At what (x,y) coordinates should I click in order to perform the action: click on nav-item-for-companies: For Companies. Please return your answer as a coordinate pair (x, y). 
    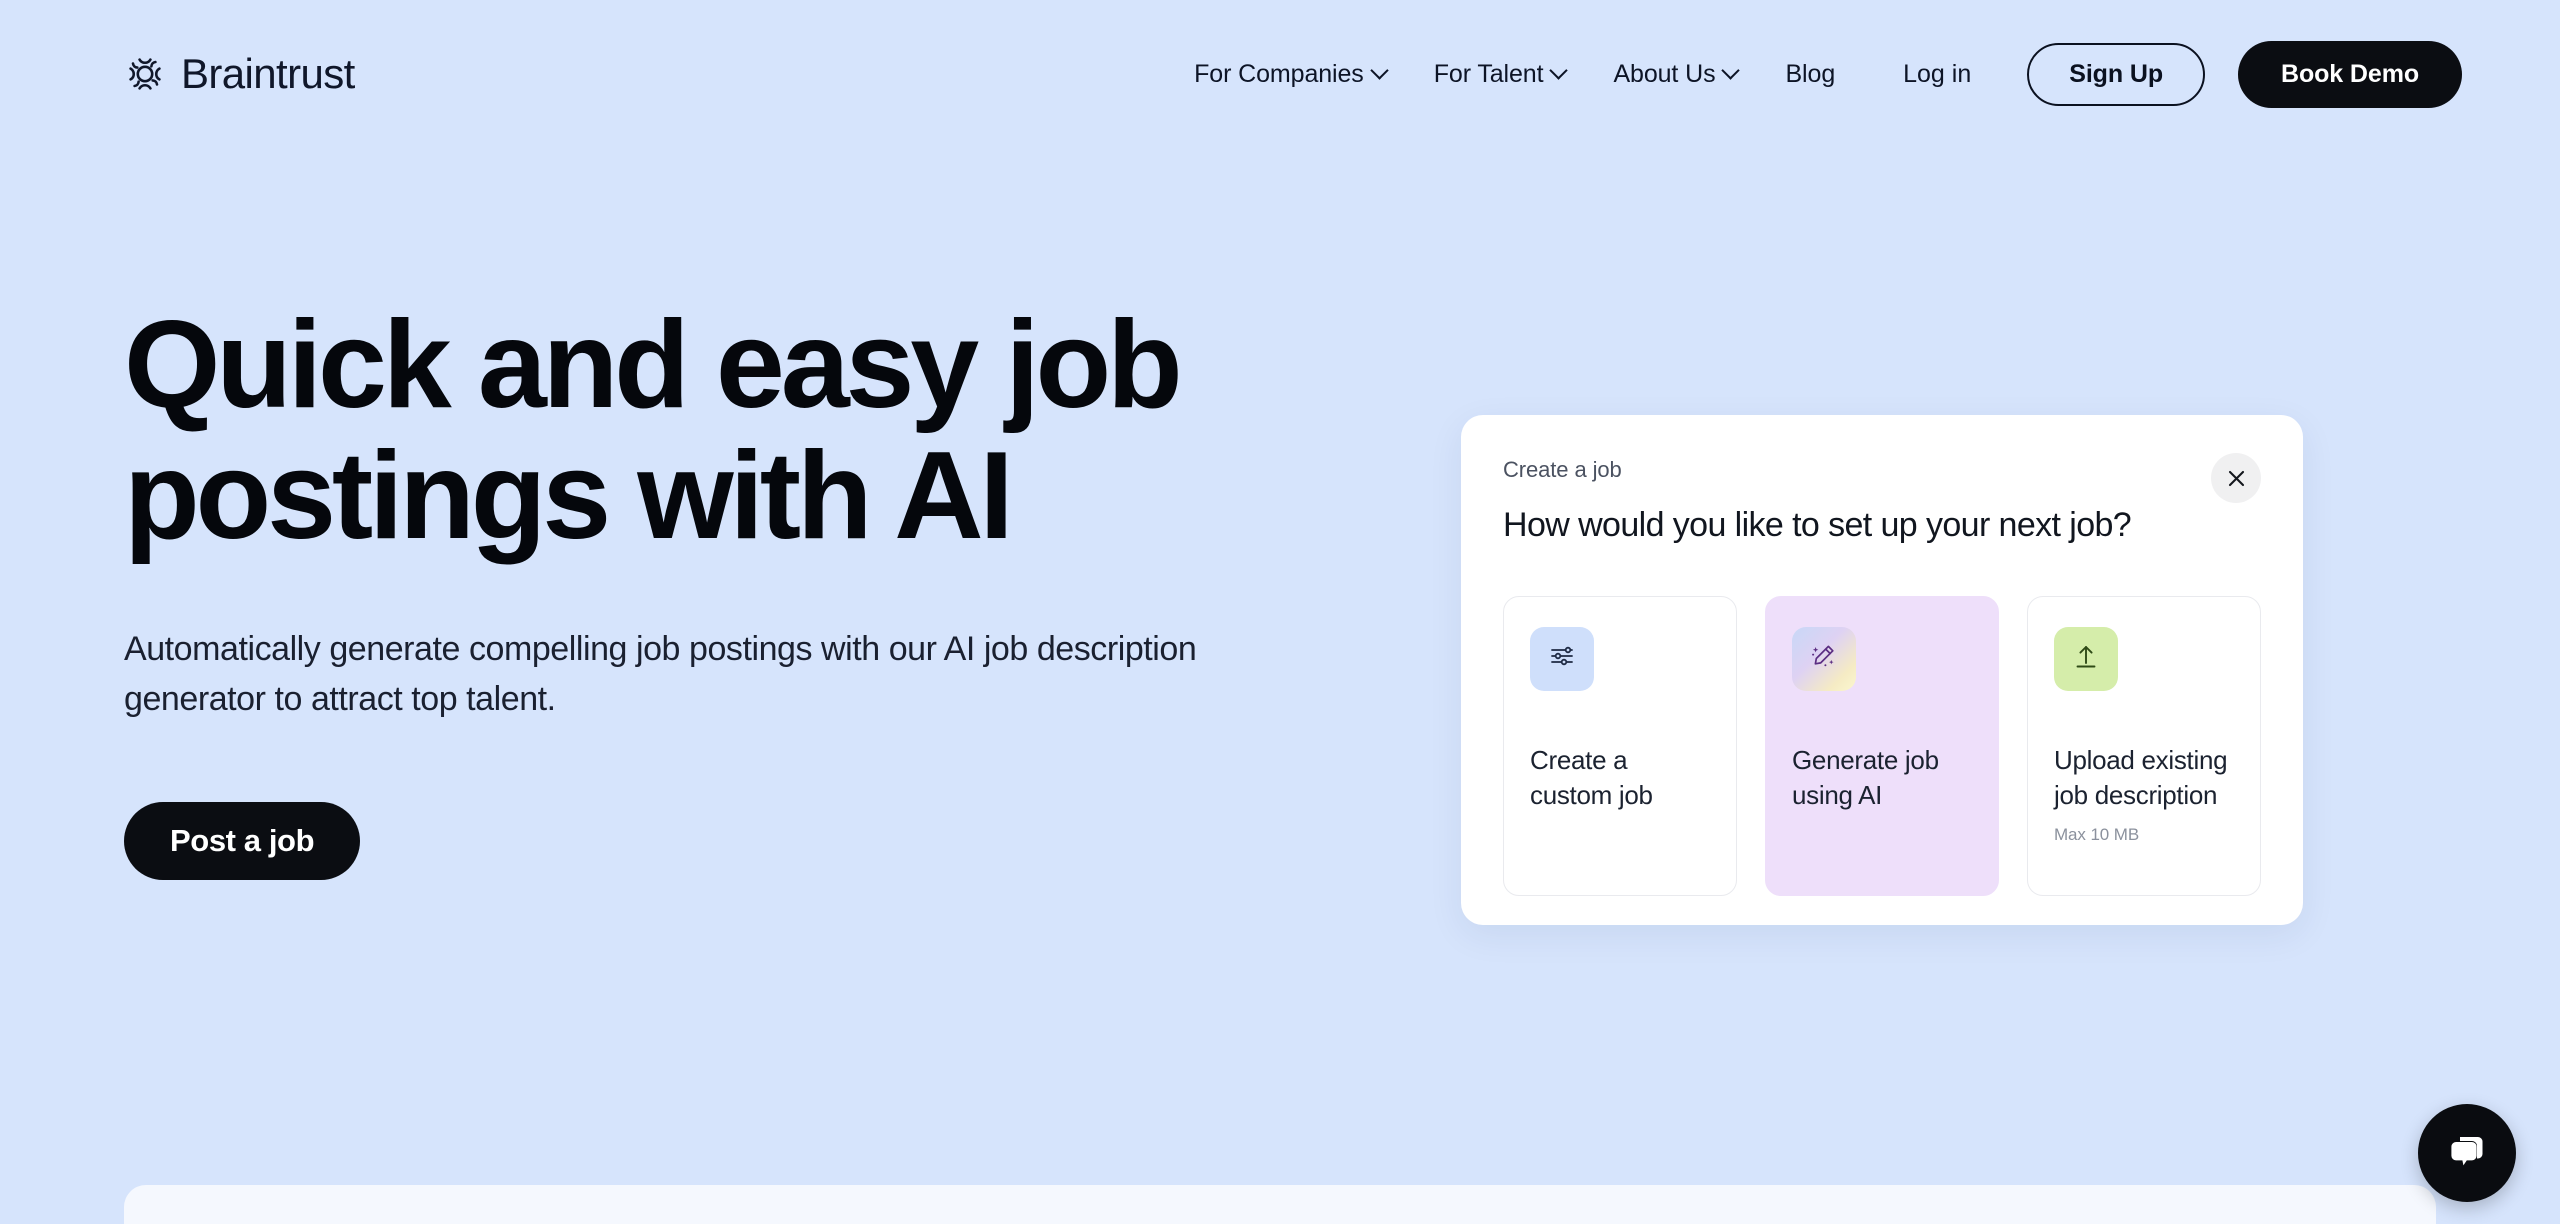
    Looking at the image, I should click on (1290, 74).